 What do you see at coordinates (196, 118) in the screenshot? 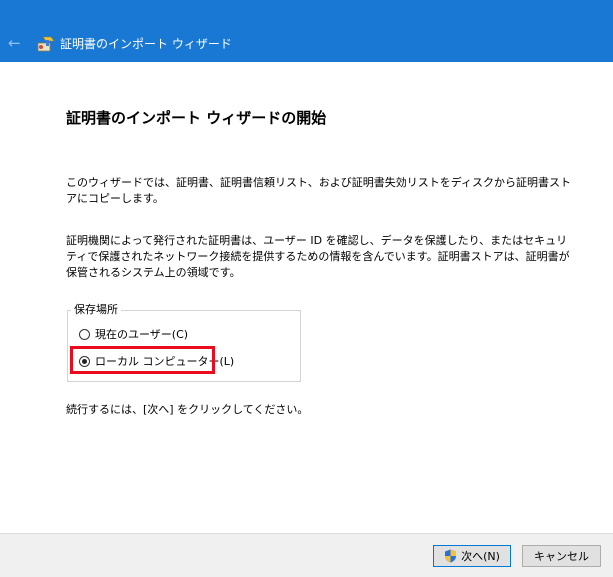
I see `page-heading: 証明書のインポート ウィザードの開始` at bounding box center [196, 118].